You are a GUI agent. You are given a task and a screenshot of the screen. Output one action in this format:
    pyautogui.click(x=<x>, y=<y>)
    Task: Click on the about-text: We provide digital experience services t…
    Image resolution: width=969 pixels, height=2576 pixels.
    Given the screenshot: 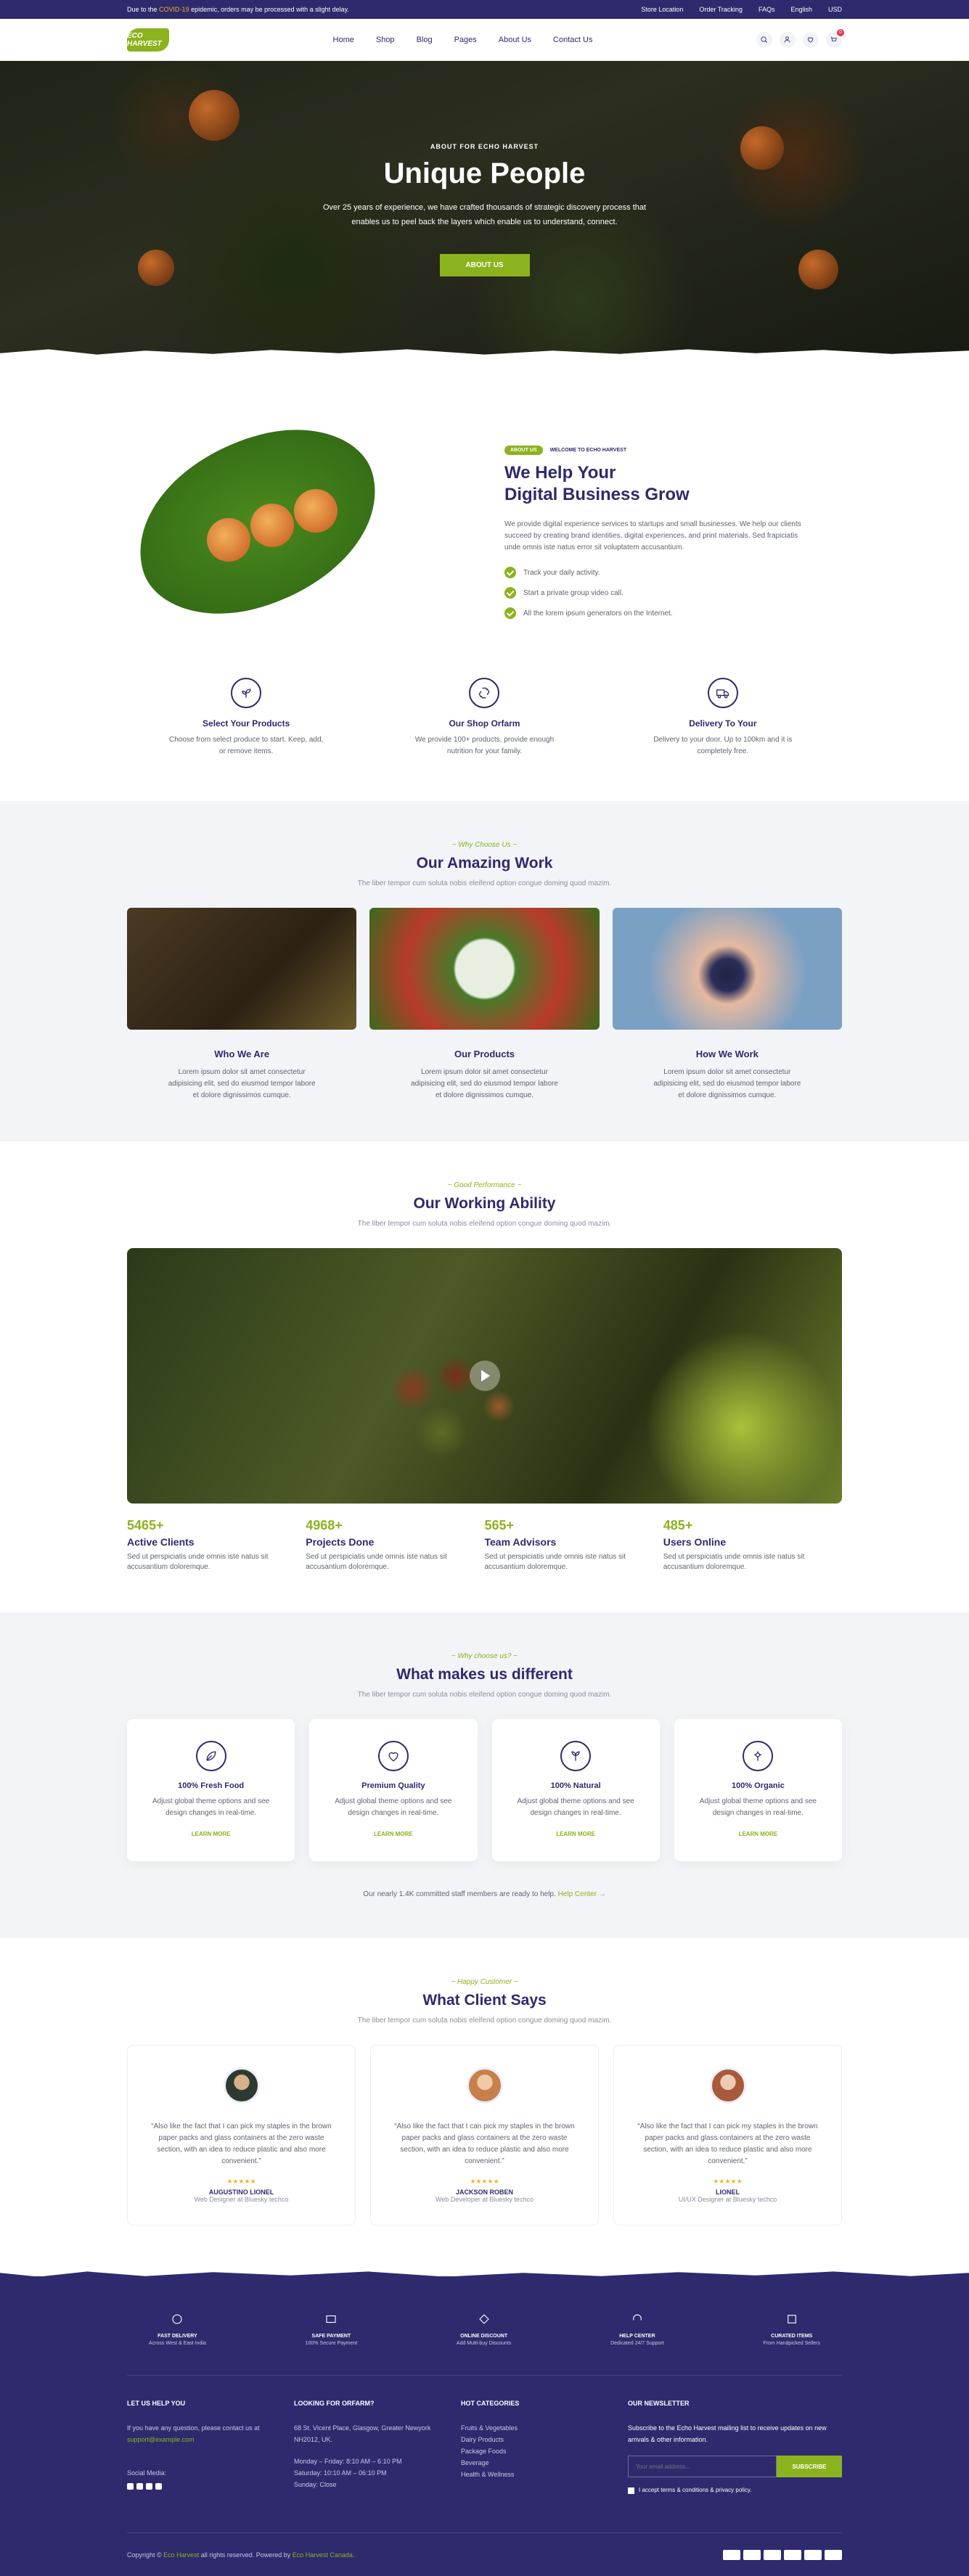 What is the action you would take?
    pyautogui.click(x=652, y=535)
    